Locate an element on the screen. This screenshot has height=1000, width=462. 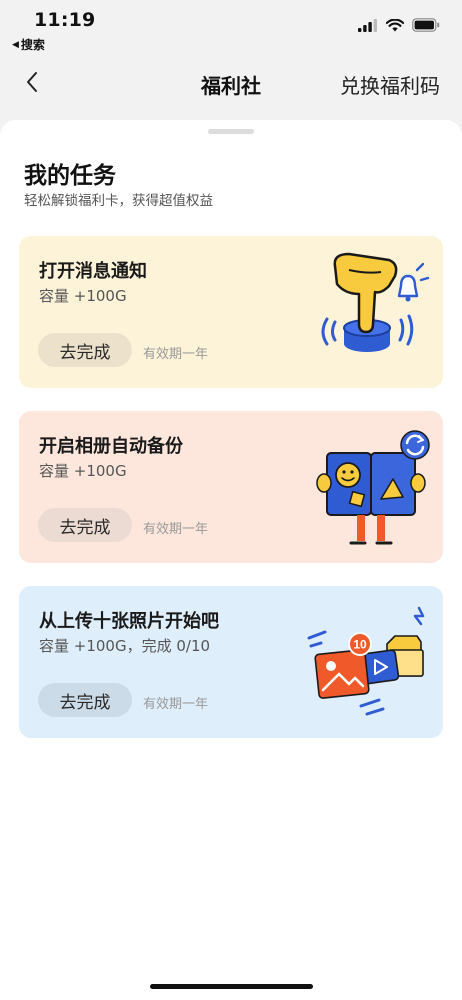
battery-icon is located at coordinates (426, 25).